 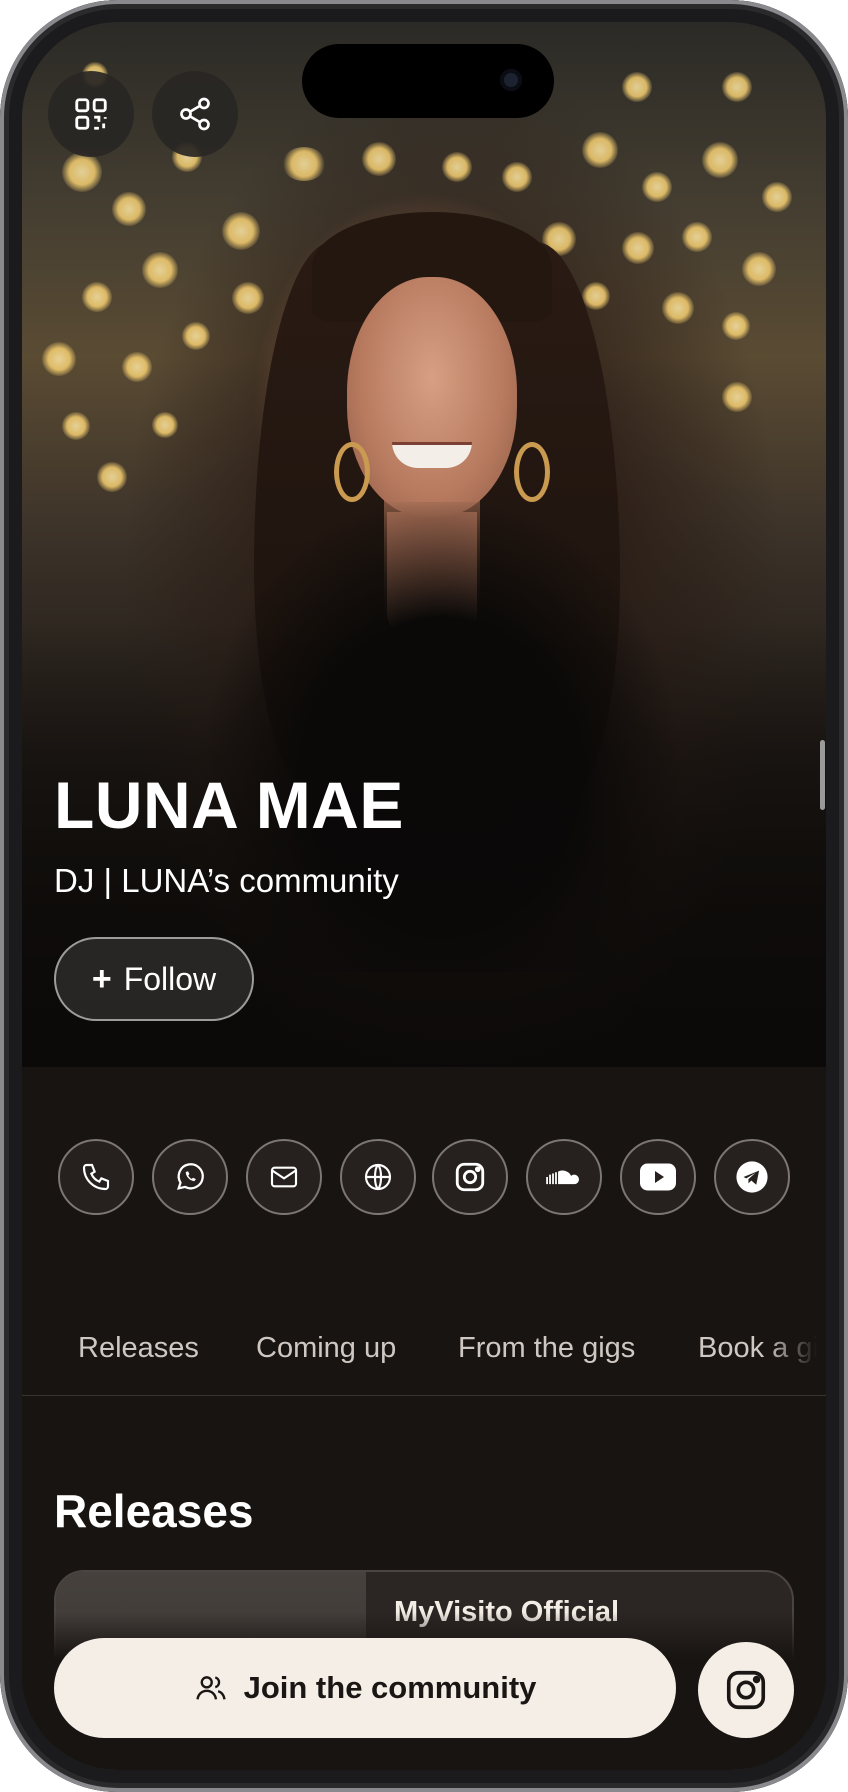 What do you see at coordinates (138, 1348) in the screenshot?
I see `tab-releases: Releases` at bounding box center [138, 1348].